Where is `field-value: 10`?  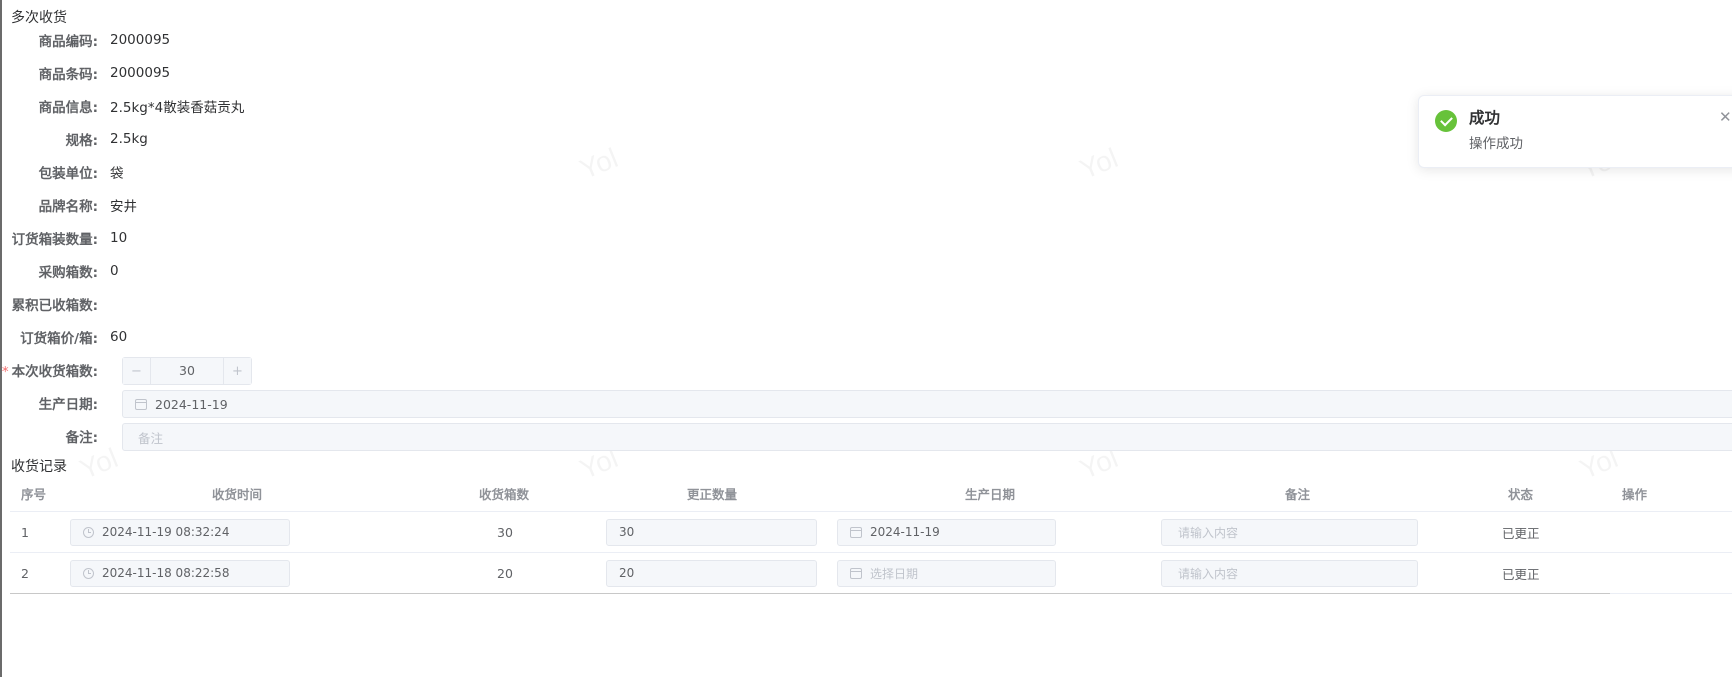
field-value: 10 is located at coordinates (119, 238).